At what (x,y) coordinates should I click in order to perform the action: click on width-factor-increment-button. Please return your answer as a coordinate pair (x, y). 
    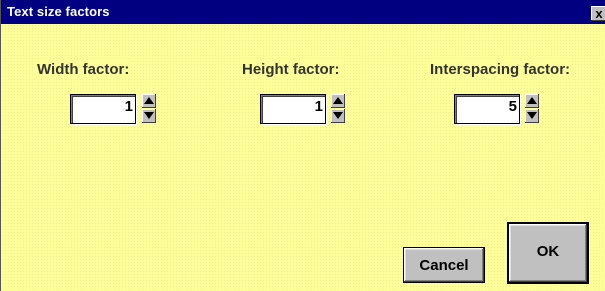
    Looking at the image, I should click on (149, 101).